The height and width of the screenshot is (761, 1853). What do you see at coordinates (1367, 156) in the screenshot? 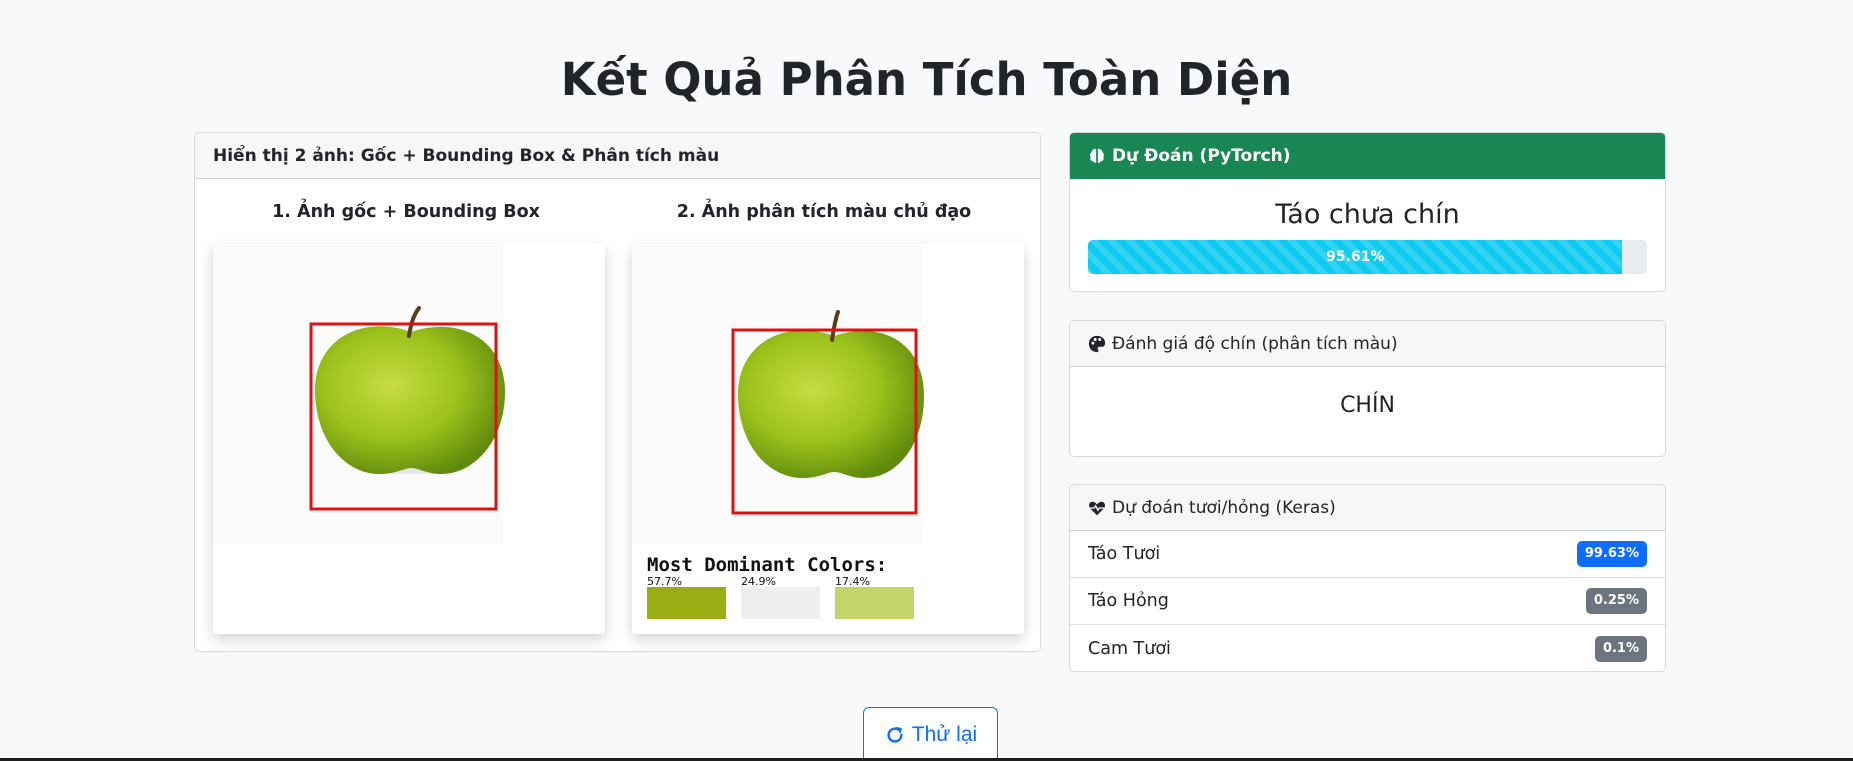
I see `pytorch-prediction-header: Dự Đoán (PyTorch)` at bounding box center [1367, 156].